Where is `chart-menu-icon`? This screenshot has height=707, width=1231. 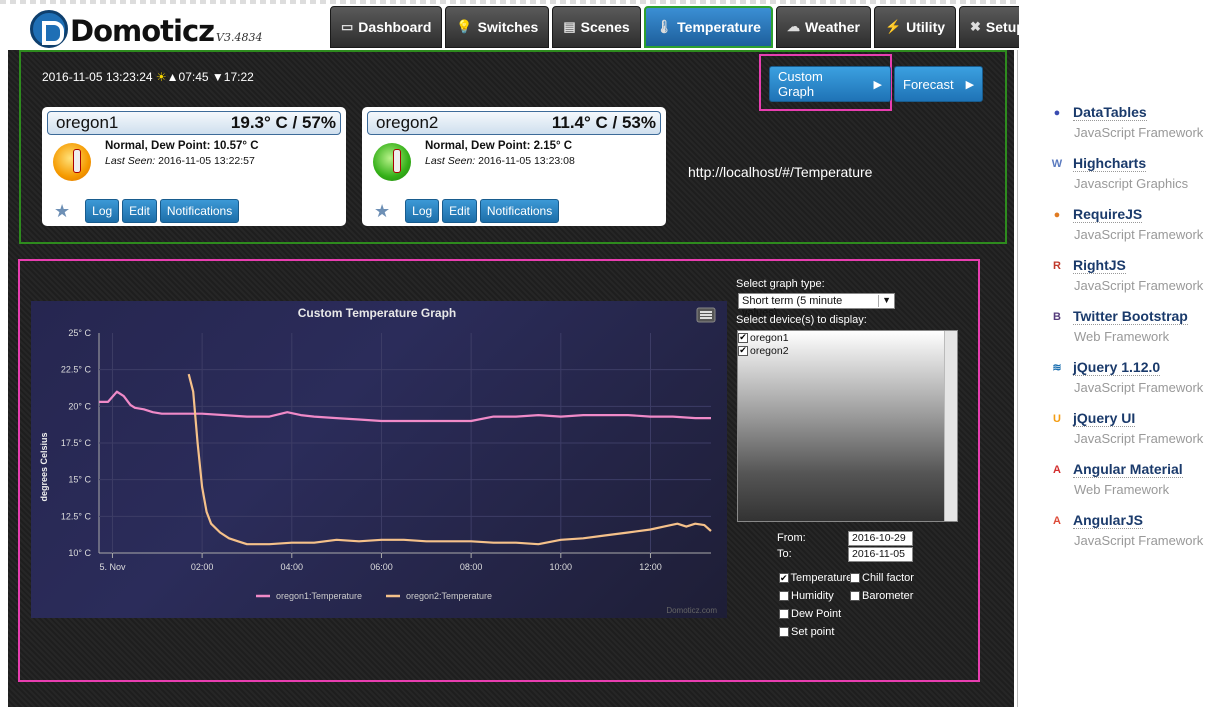 chart-menu-icon is located at coordinates (706, 315).